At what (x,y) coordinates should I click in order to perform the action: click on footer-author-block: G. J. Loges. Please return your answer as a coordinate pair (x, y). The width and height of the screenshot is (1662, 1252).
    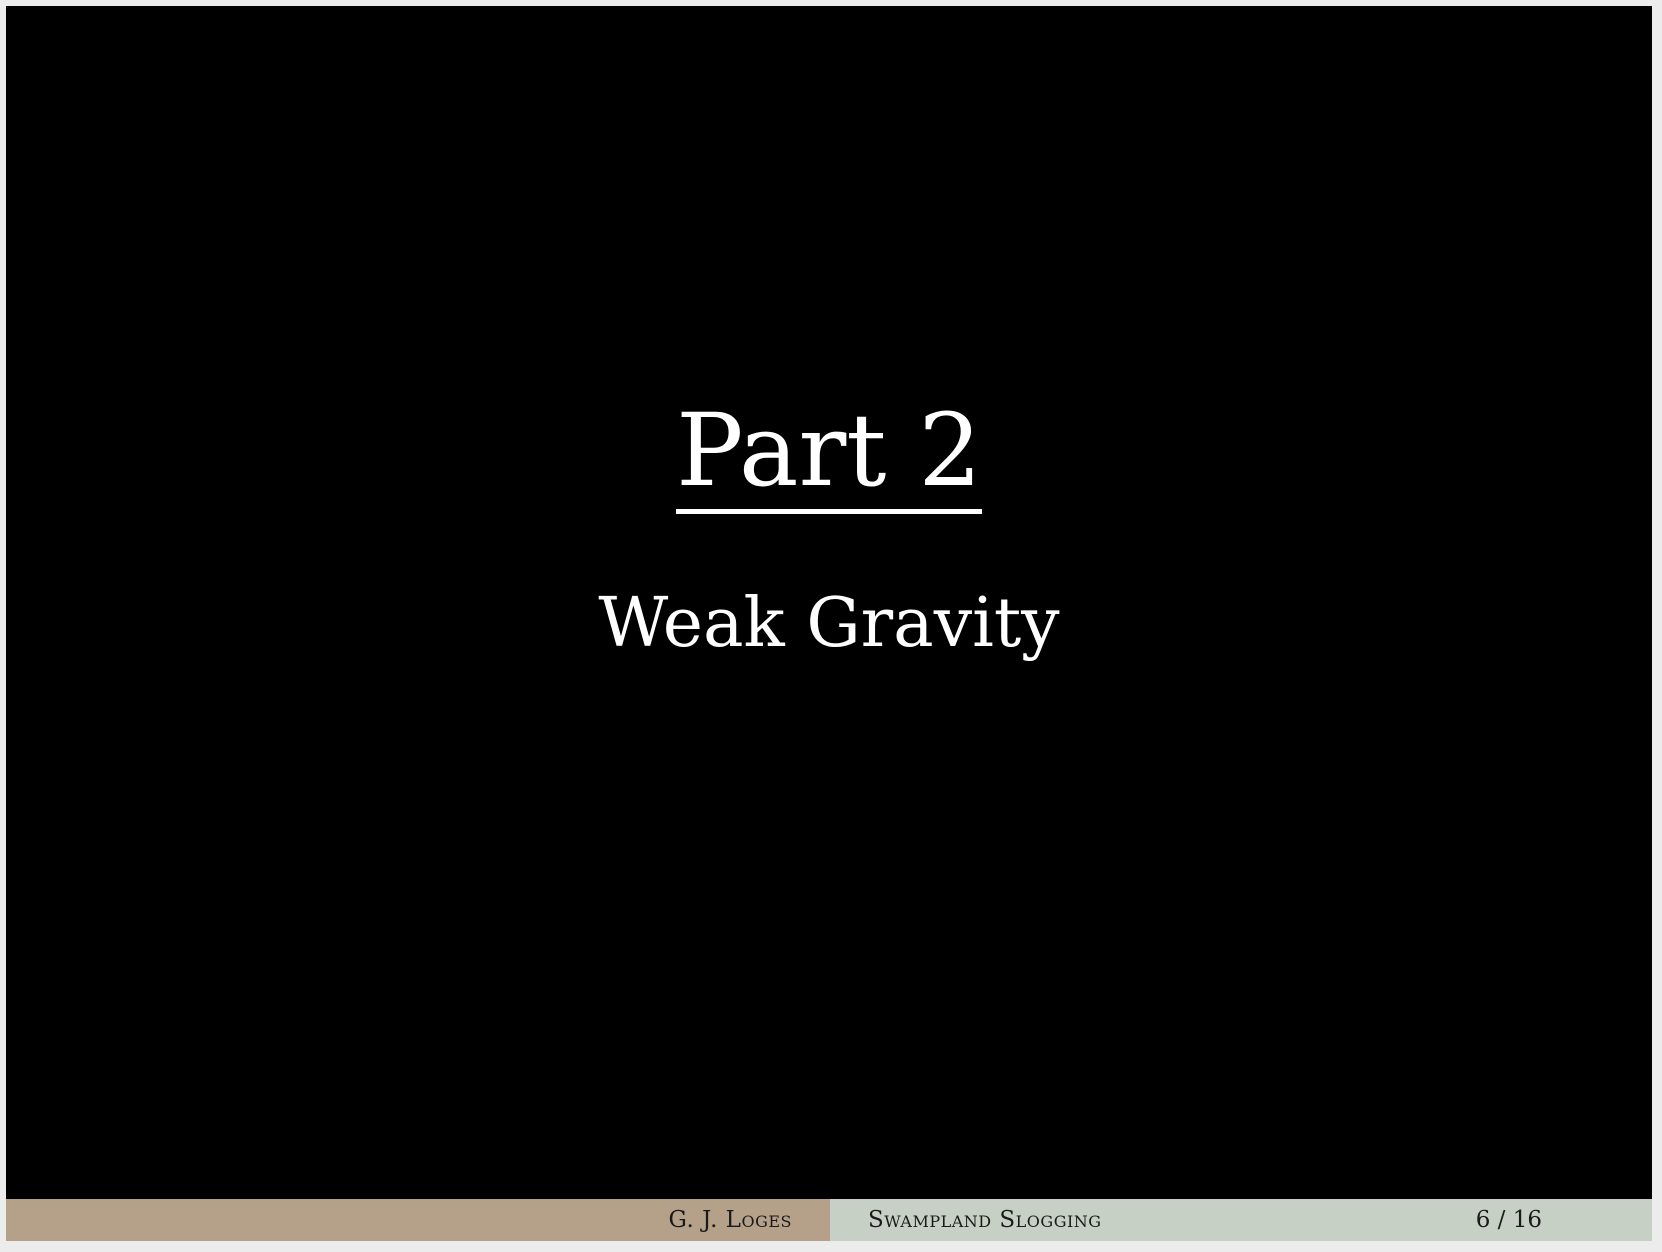
    Looking at the image, I should click on (418, 1220).